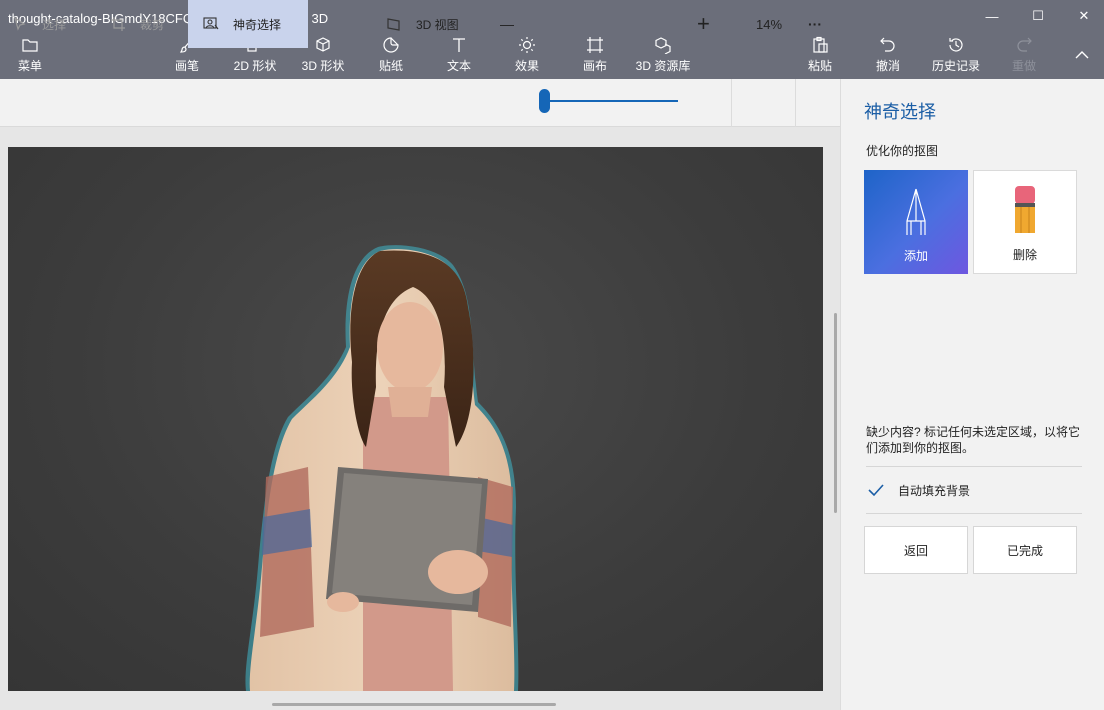 The height and width of the screenshot is (710, 1104). What do you see at coordinates (900, 112) in the screenshot?
I see `panel-title: 神奇选择` at bounding box center [900, 112].